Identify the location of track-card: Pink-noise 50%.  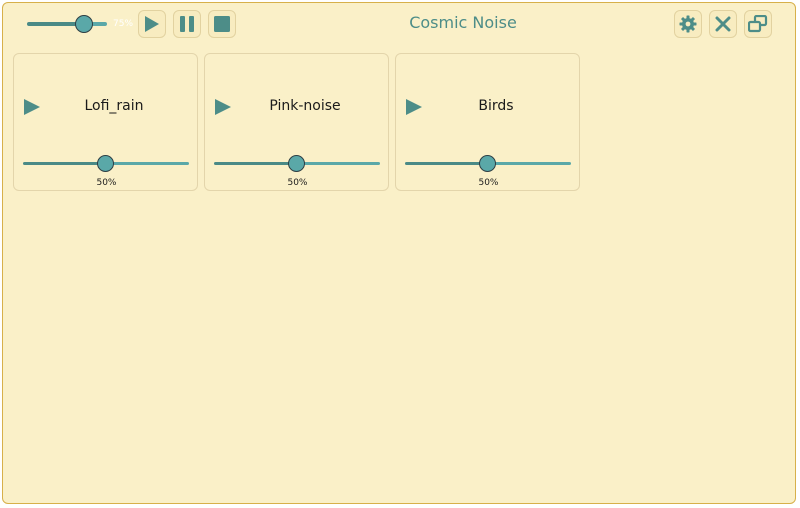
(296, 122).